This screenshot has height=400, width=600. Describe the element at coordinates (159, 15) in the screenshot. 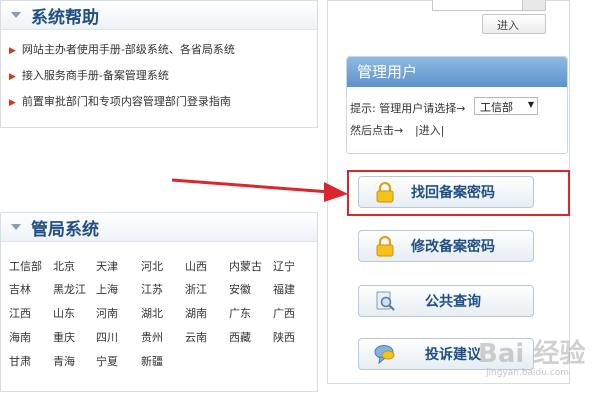

I see `help-panel-header: 系统帮助` at that location.